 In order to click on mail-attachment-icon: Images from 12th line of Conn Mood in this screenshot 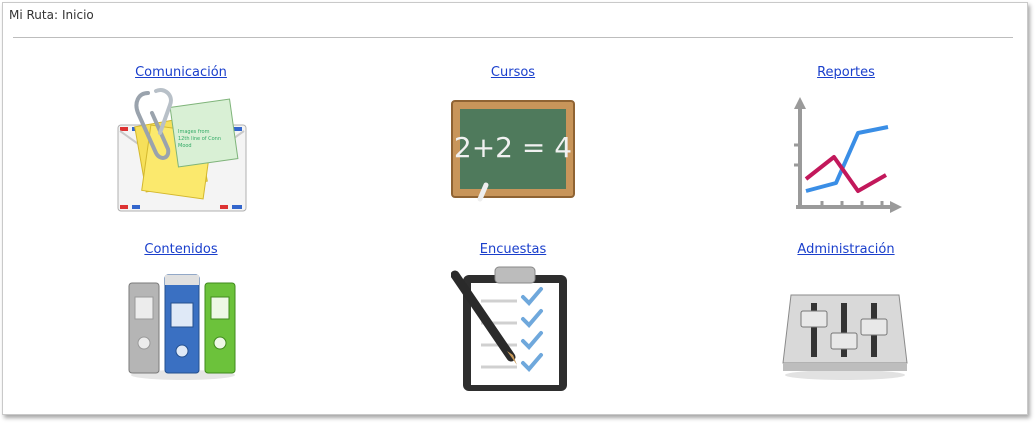, I will do `click(182, 153)`.